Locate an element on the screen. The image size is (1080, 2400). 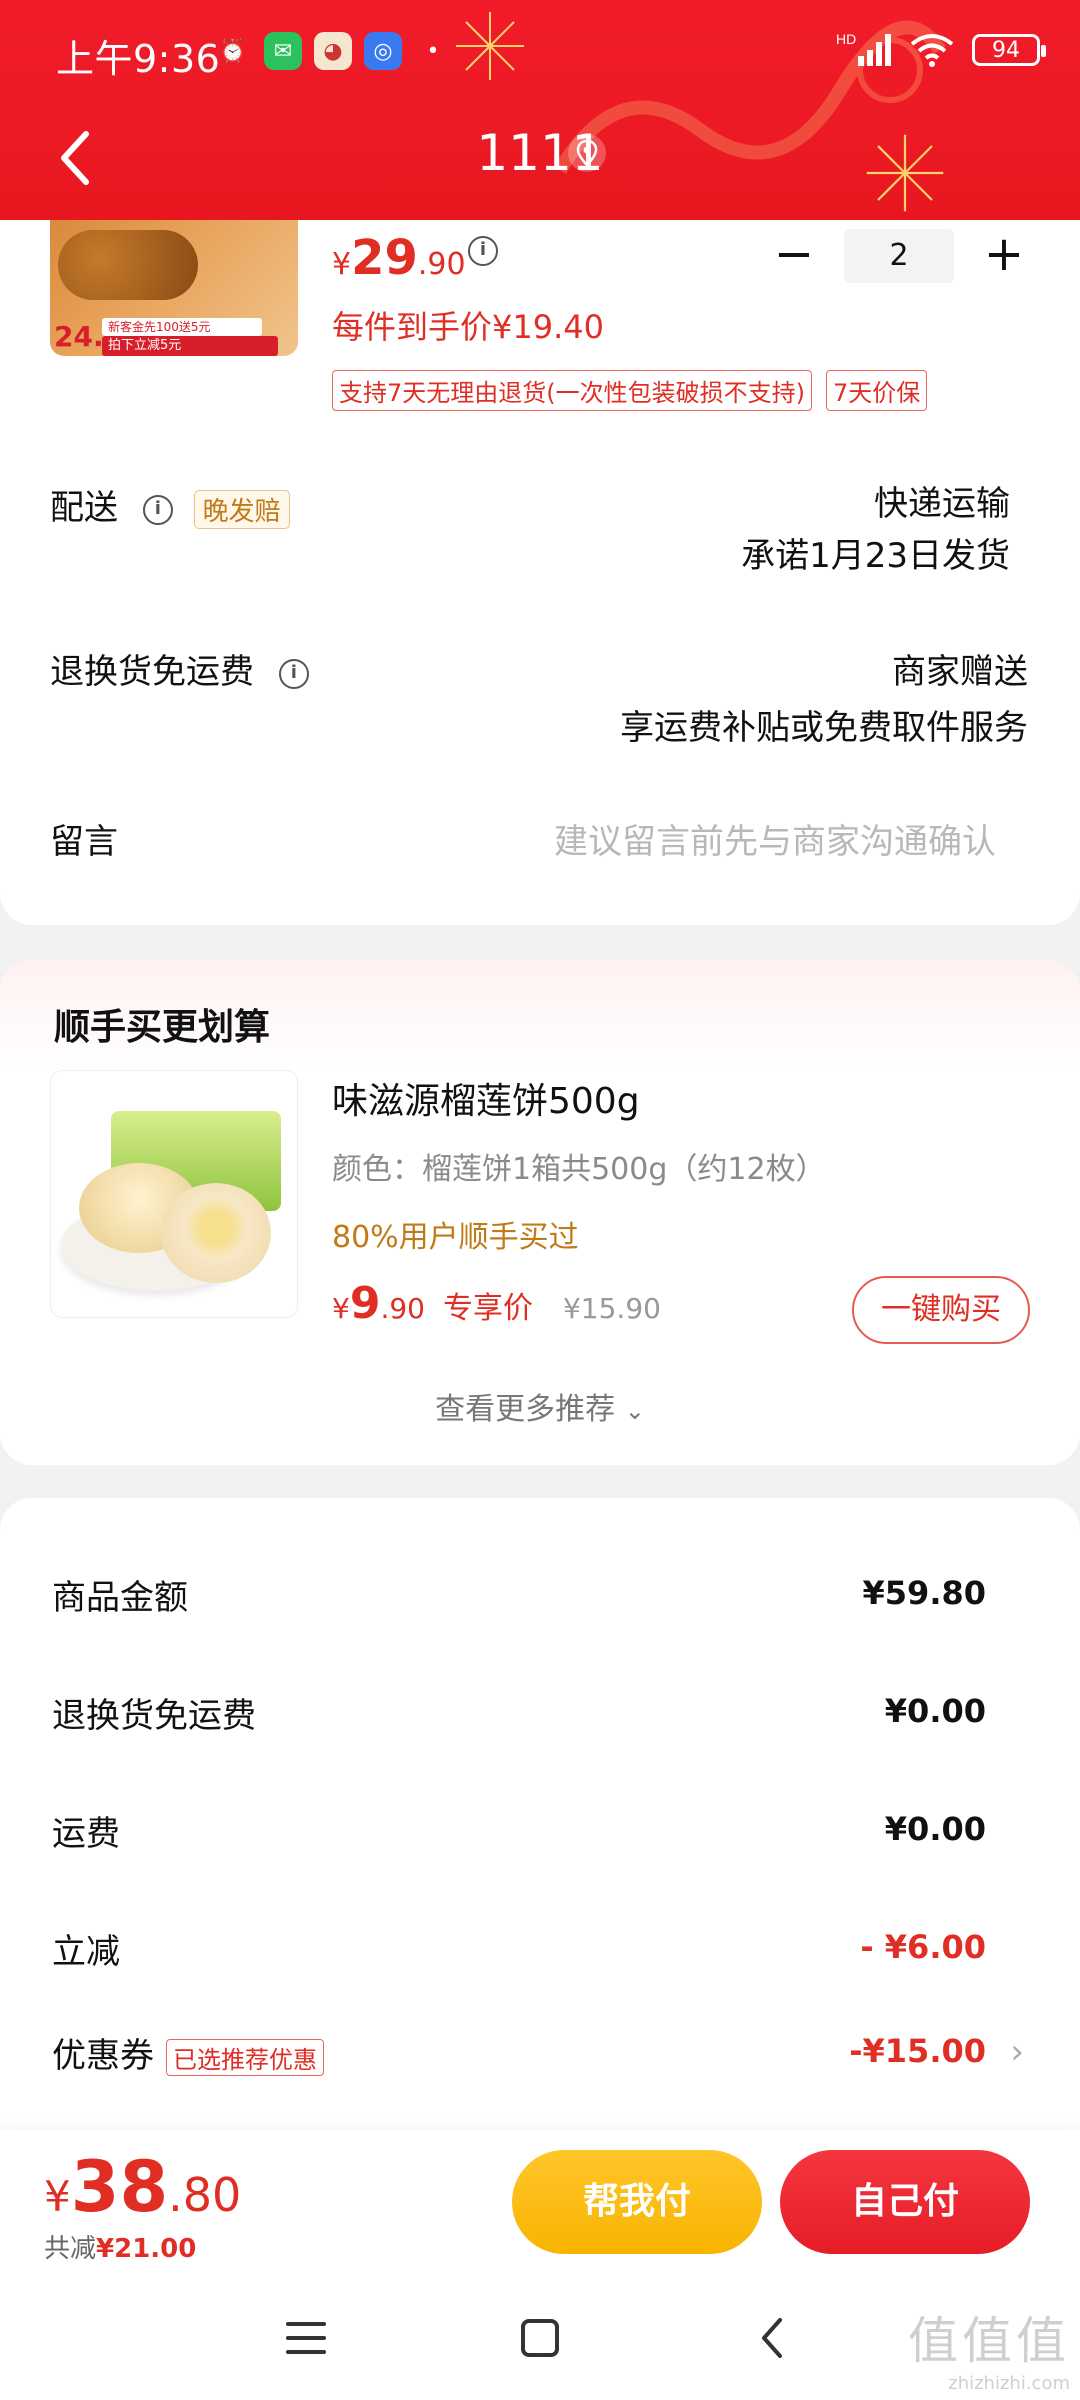
total-integer: 38 is located at coordinates (119, 2187).